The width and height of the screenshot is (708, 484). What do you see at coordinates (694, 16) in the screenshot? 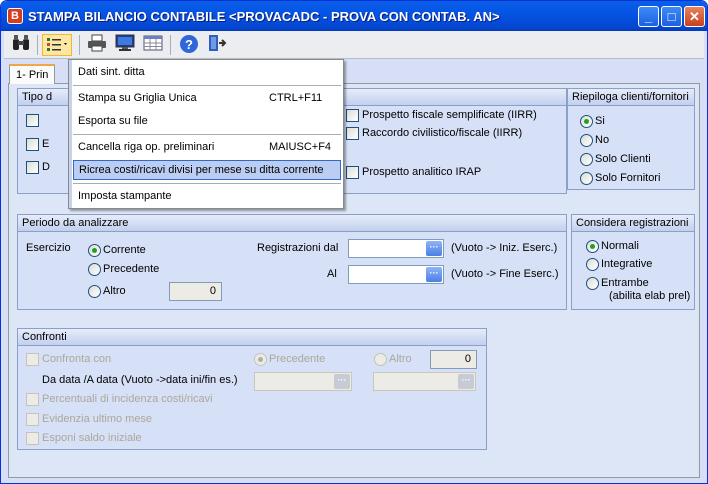
I see `close-button: ✕` at bounding box center [694, 16].